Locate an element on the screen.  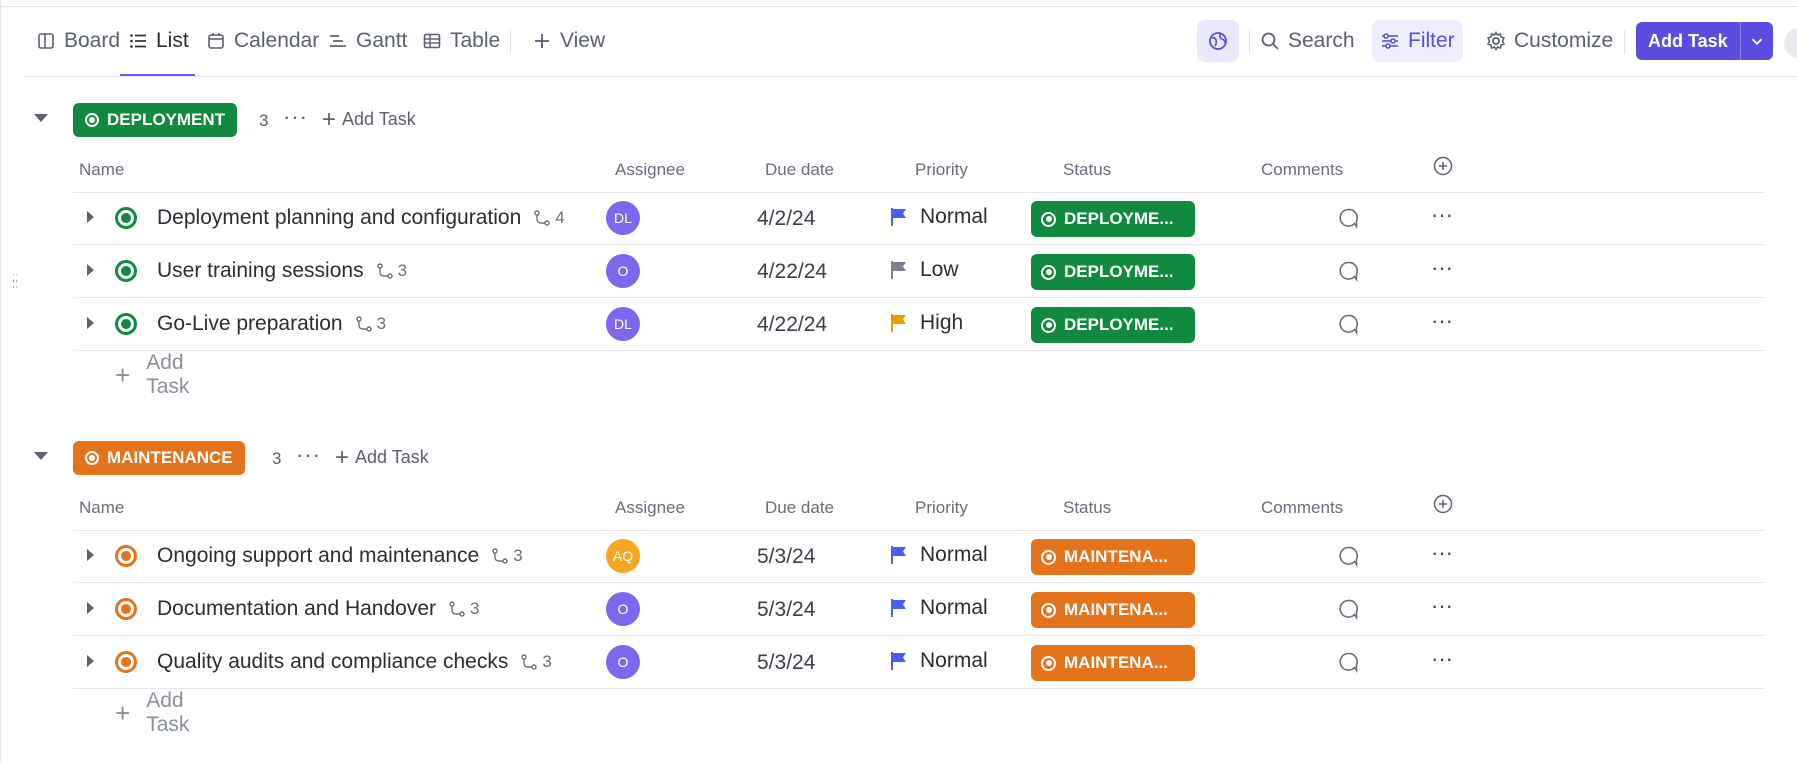
task-name: Deployment planning and configuration 4 is located at coordinates (361, 218).